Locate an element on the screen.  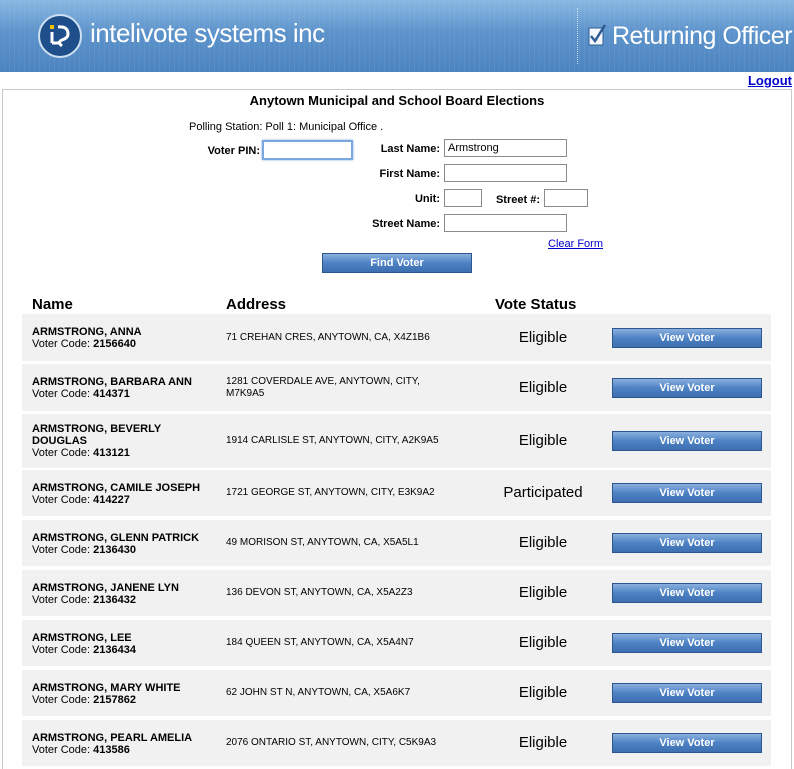
ballot-check-icon is located at coordinates (597, 35).